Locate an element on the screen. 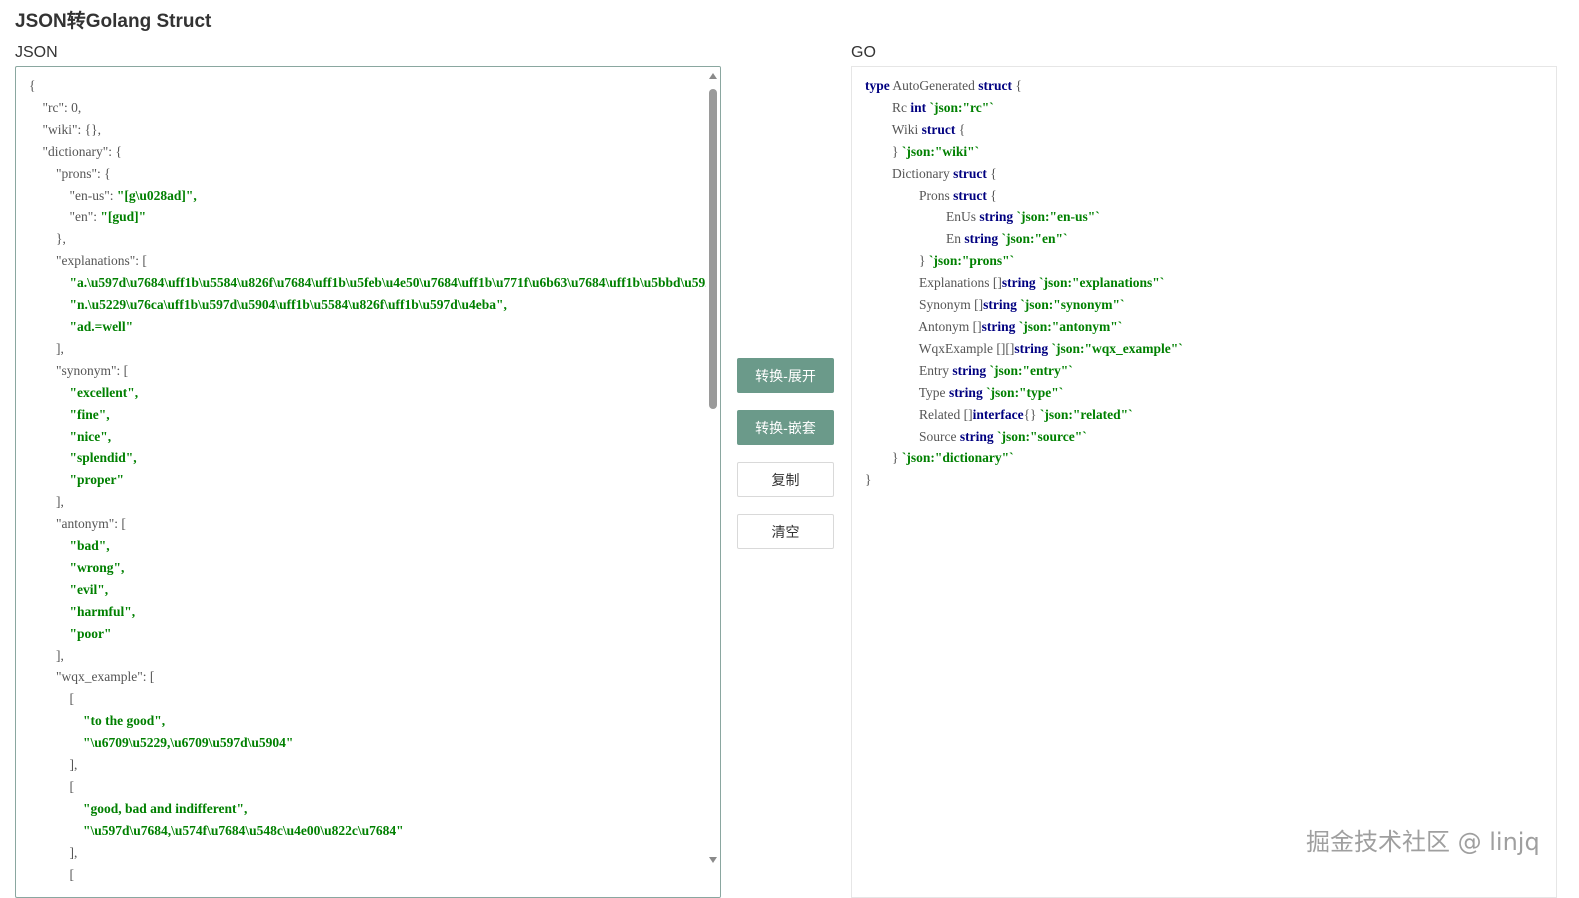  scrollbar-thumb is located at coordinates (713, 249).